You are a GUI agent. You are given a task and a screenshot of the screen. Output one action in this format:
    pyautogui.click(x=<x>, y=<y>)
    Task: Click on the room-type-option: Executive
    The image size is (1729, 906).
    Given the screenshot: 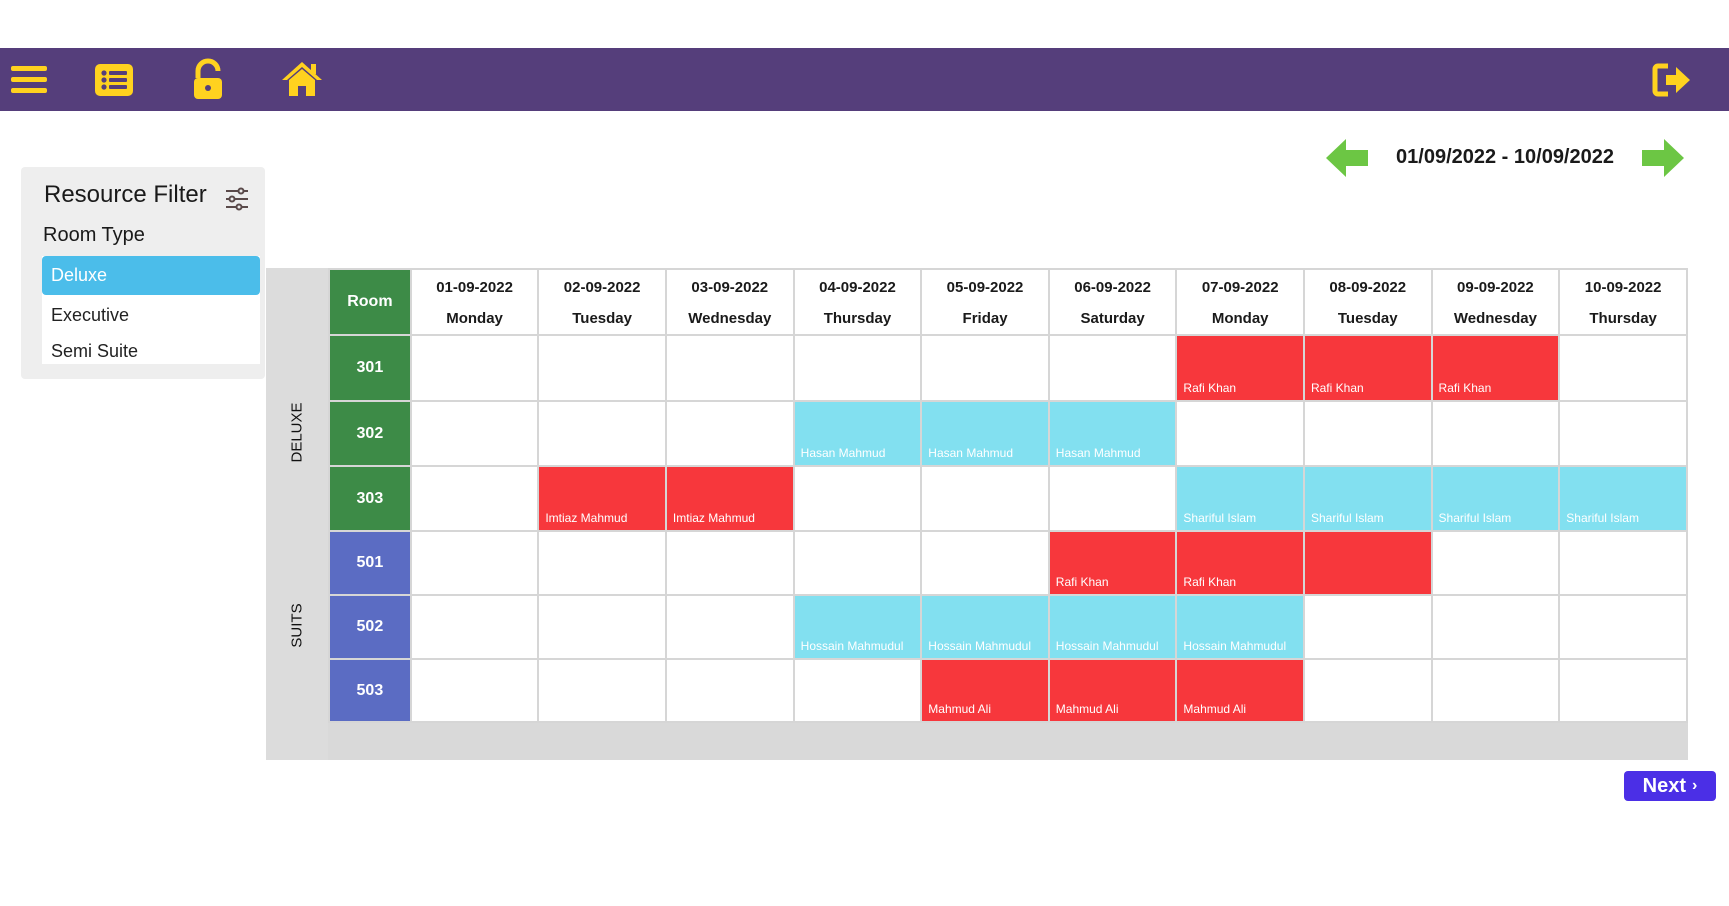 What is the action you would take?
    pyautogui.click(x=151, y=315)
    